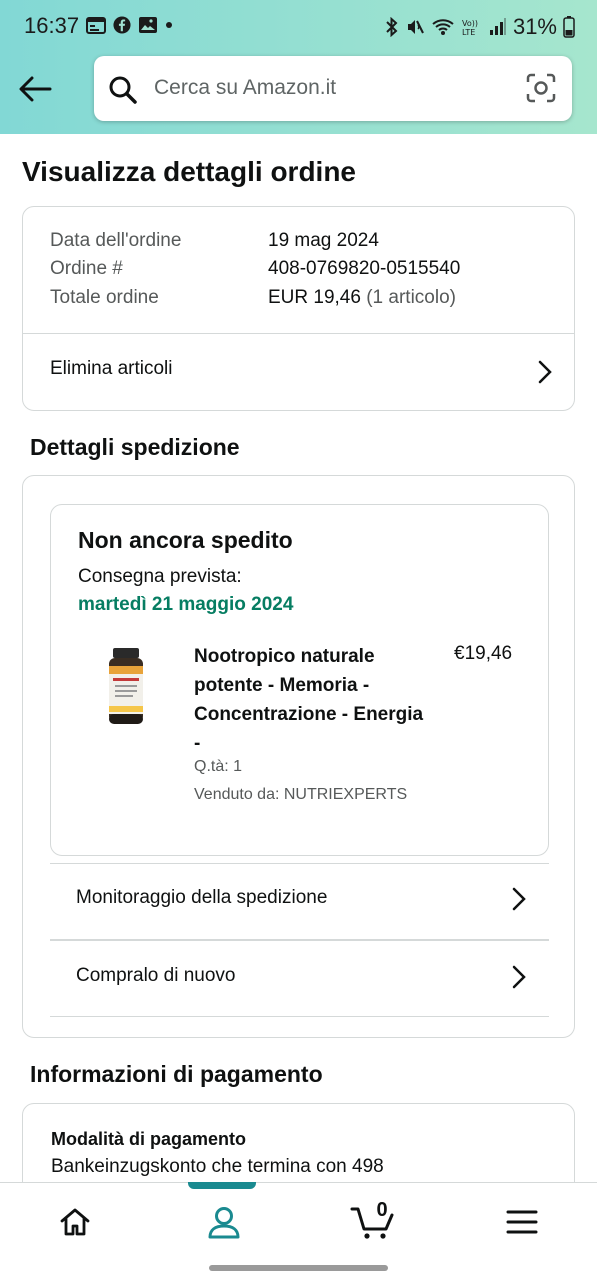 The image size is (597, 1280). Describe the element at coordinates (483, 653) in the screenshot. I see `product-price: €19,46` at that location.